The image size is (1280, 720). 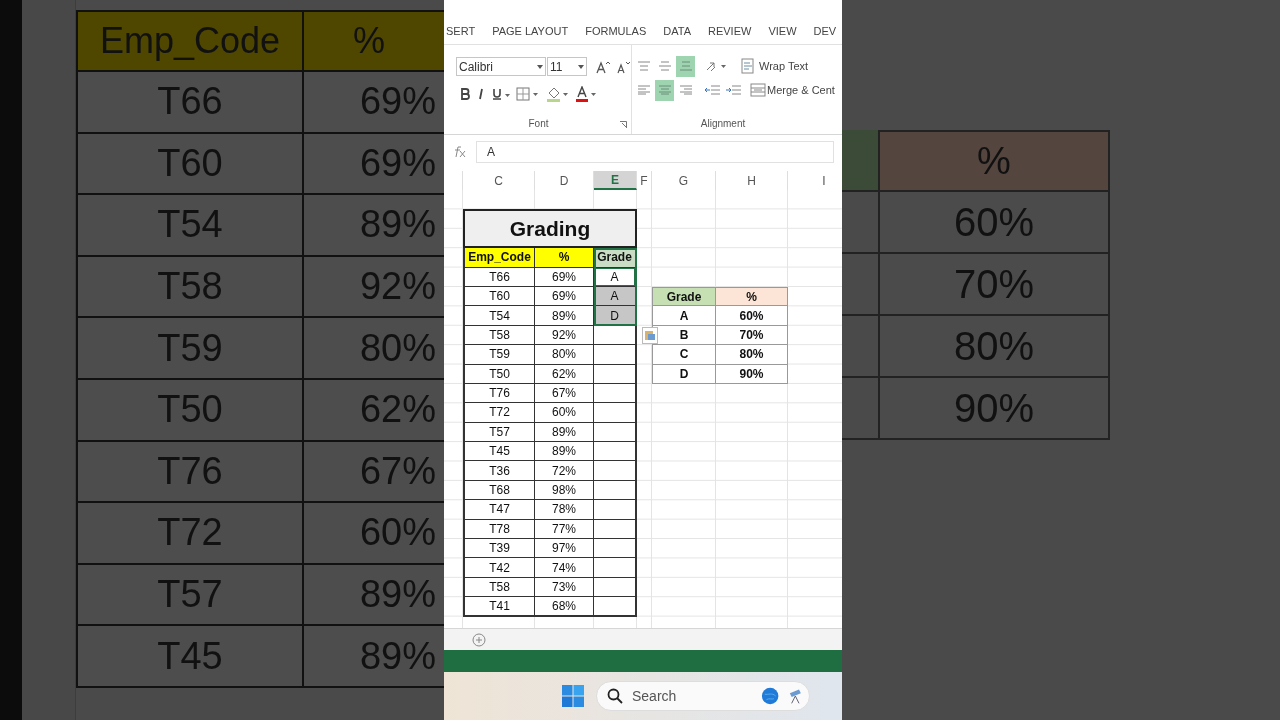 What do you see at coordinates (501, 66) in the screenshot?
I see `font-name-dropdown: Calibri` at bounding box center [501, 66].